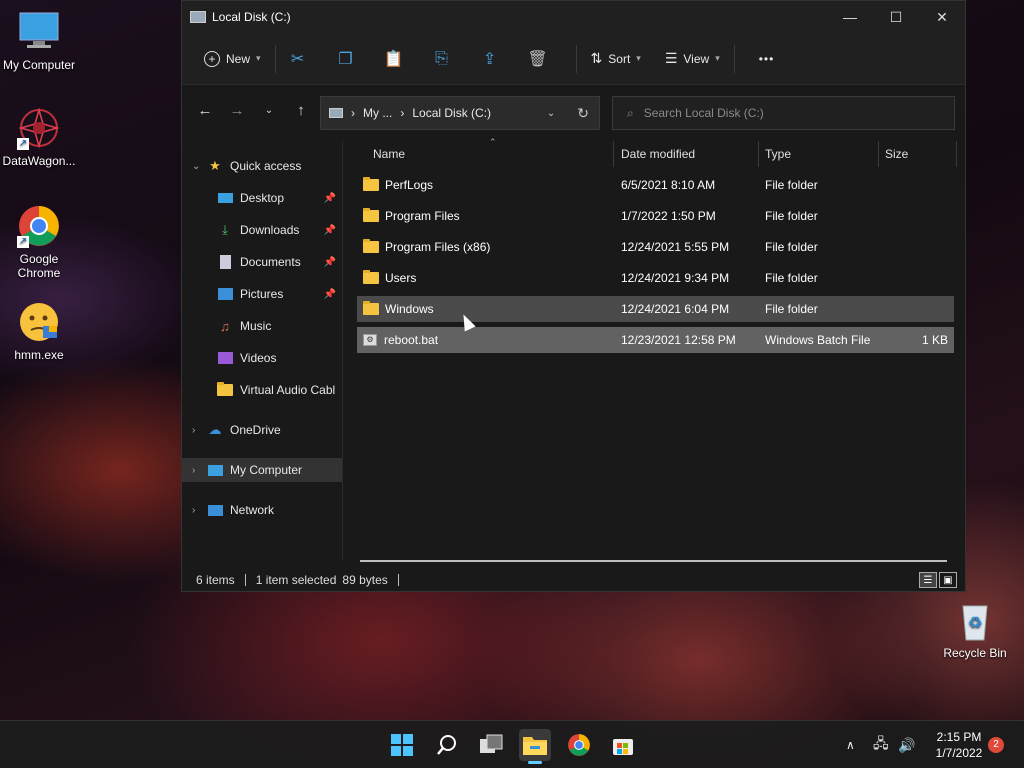 Image resolution: width=1024 pixels, height=768 pixels. I want to click on title-bar: Local Disk (C:) — ☐ ✕, so click(573, 17).